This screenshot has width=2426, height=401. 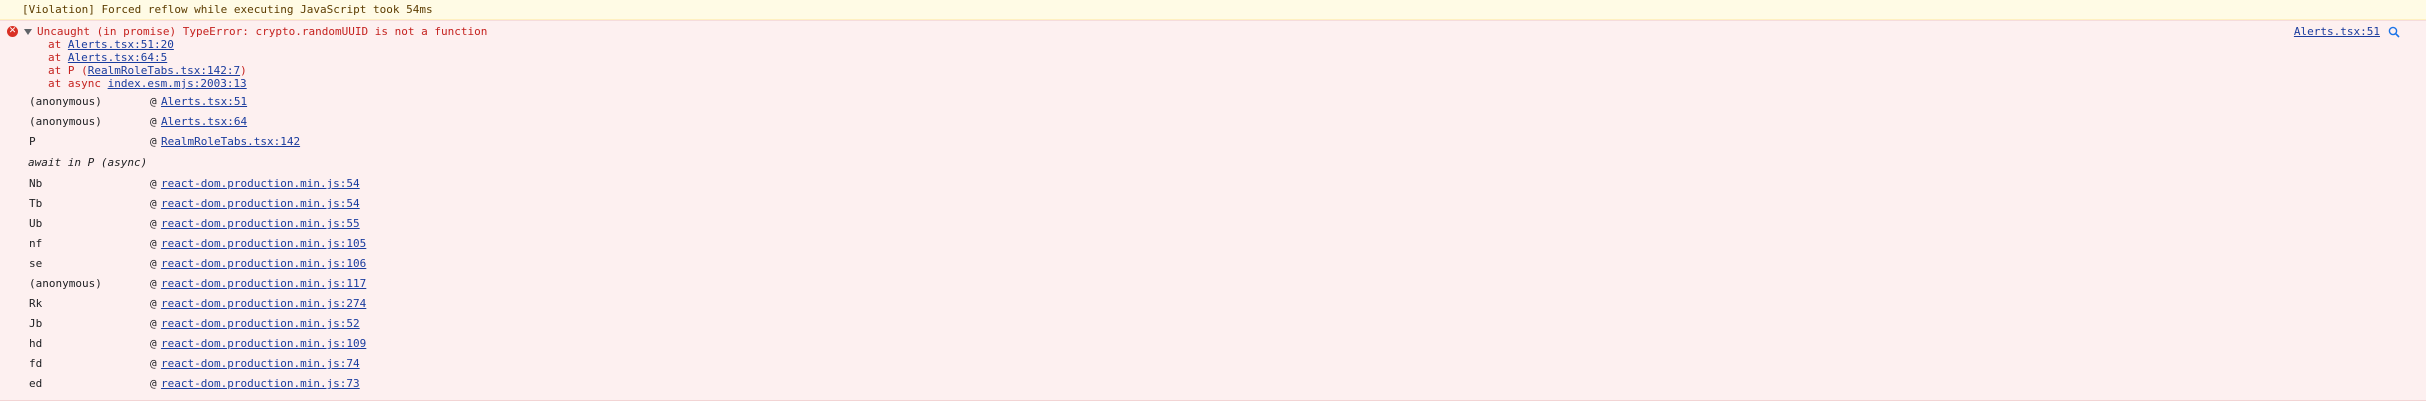 I want to click on trace-row: Nb @ react-dom.production.min.js:54, so click(x=300, y=184).